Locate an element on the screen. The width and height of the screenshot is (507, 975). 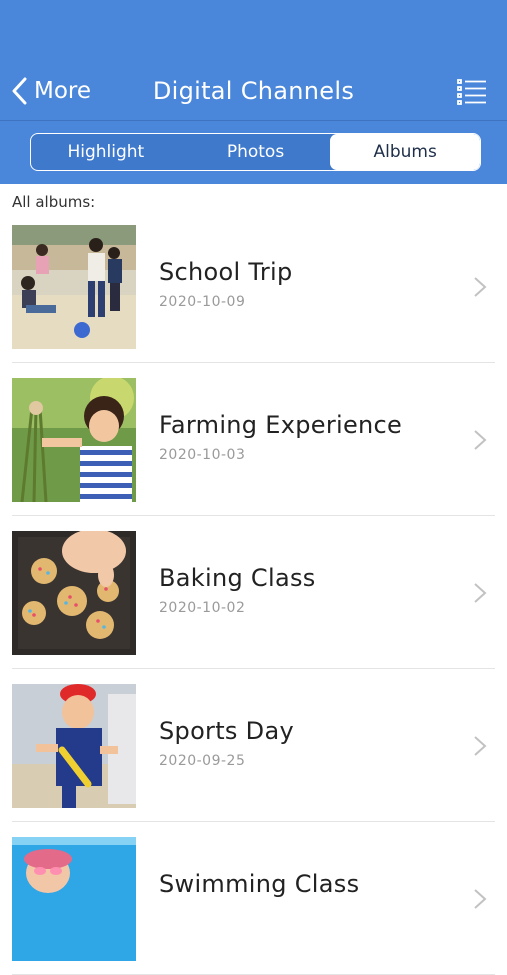
view-segmented-control: Highlight Photos Albums is located at coordinates (255, 152).